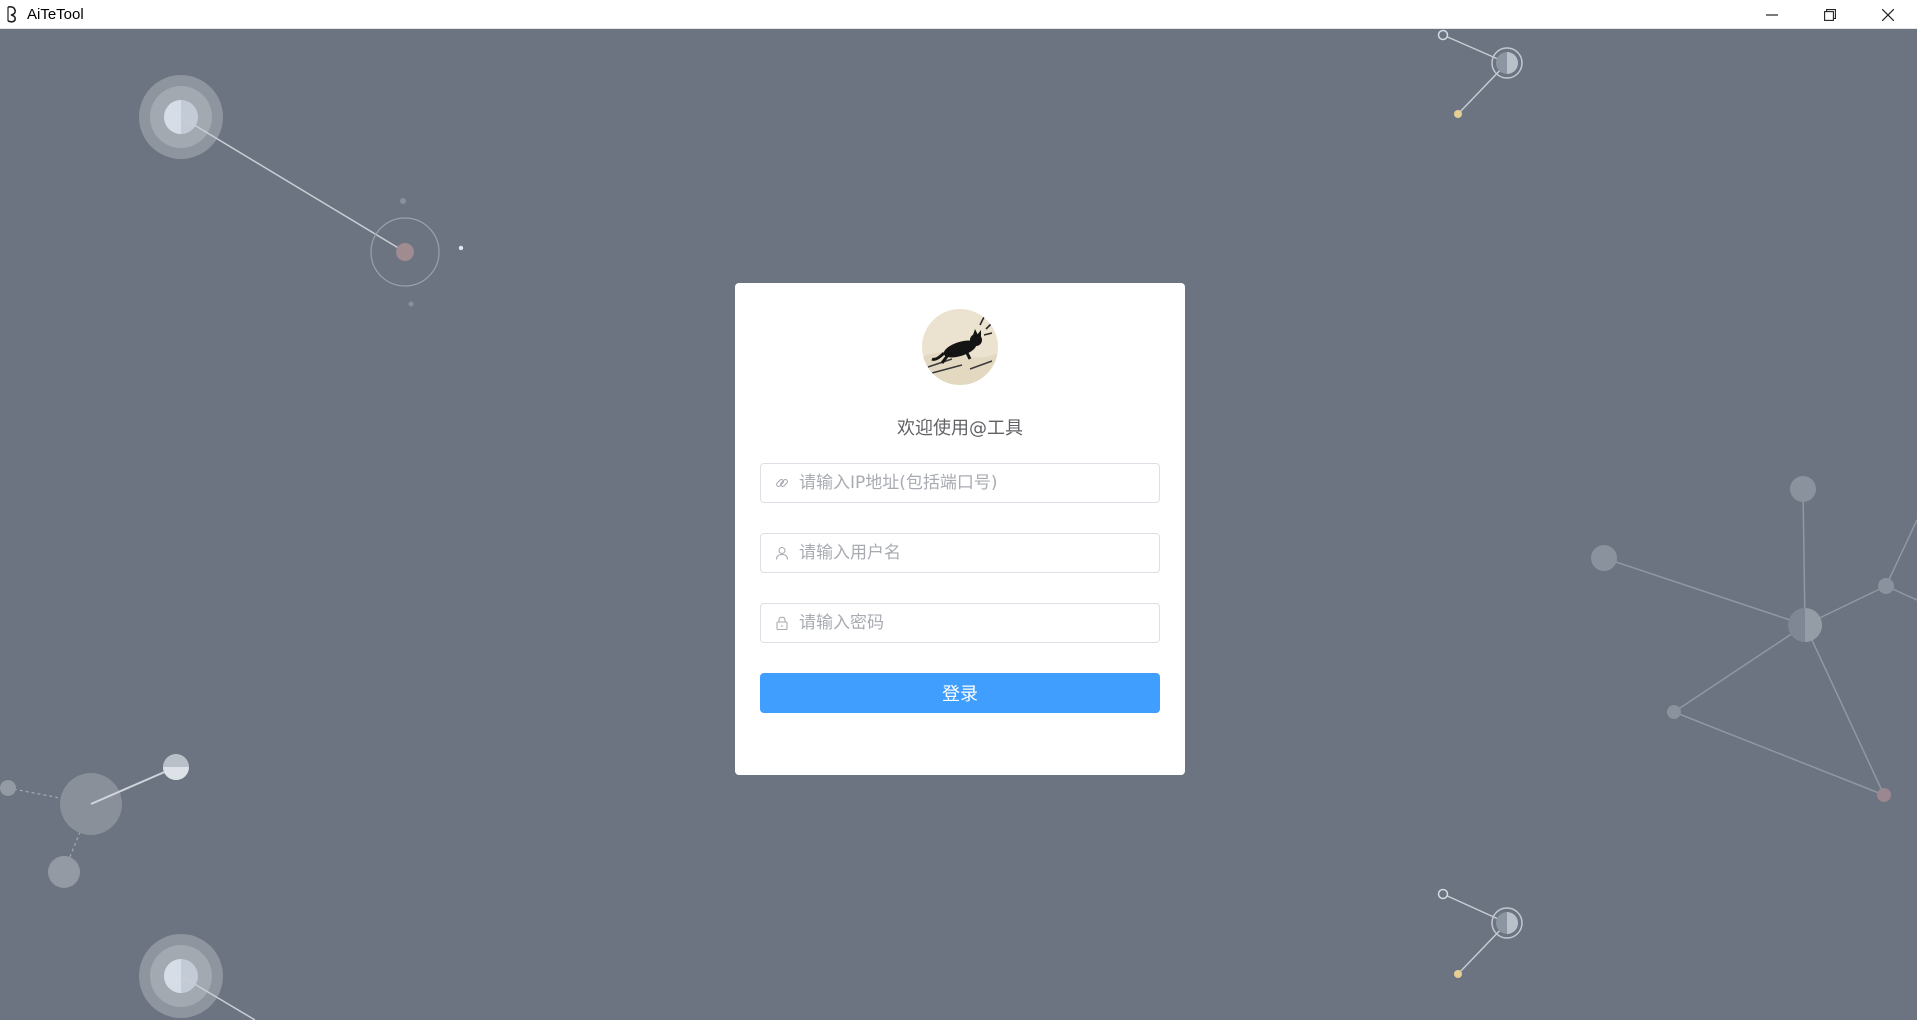 This screenshot has height=1020, width=1917. I want to click on particle-network-right, so click(1754, 639).